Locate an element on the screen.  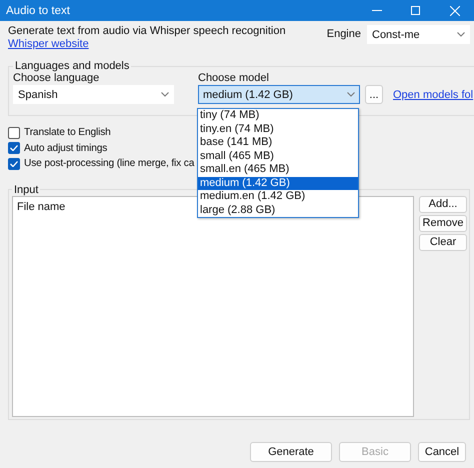
group-title: Languages and models is located at coordinates (72, 66).